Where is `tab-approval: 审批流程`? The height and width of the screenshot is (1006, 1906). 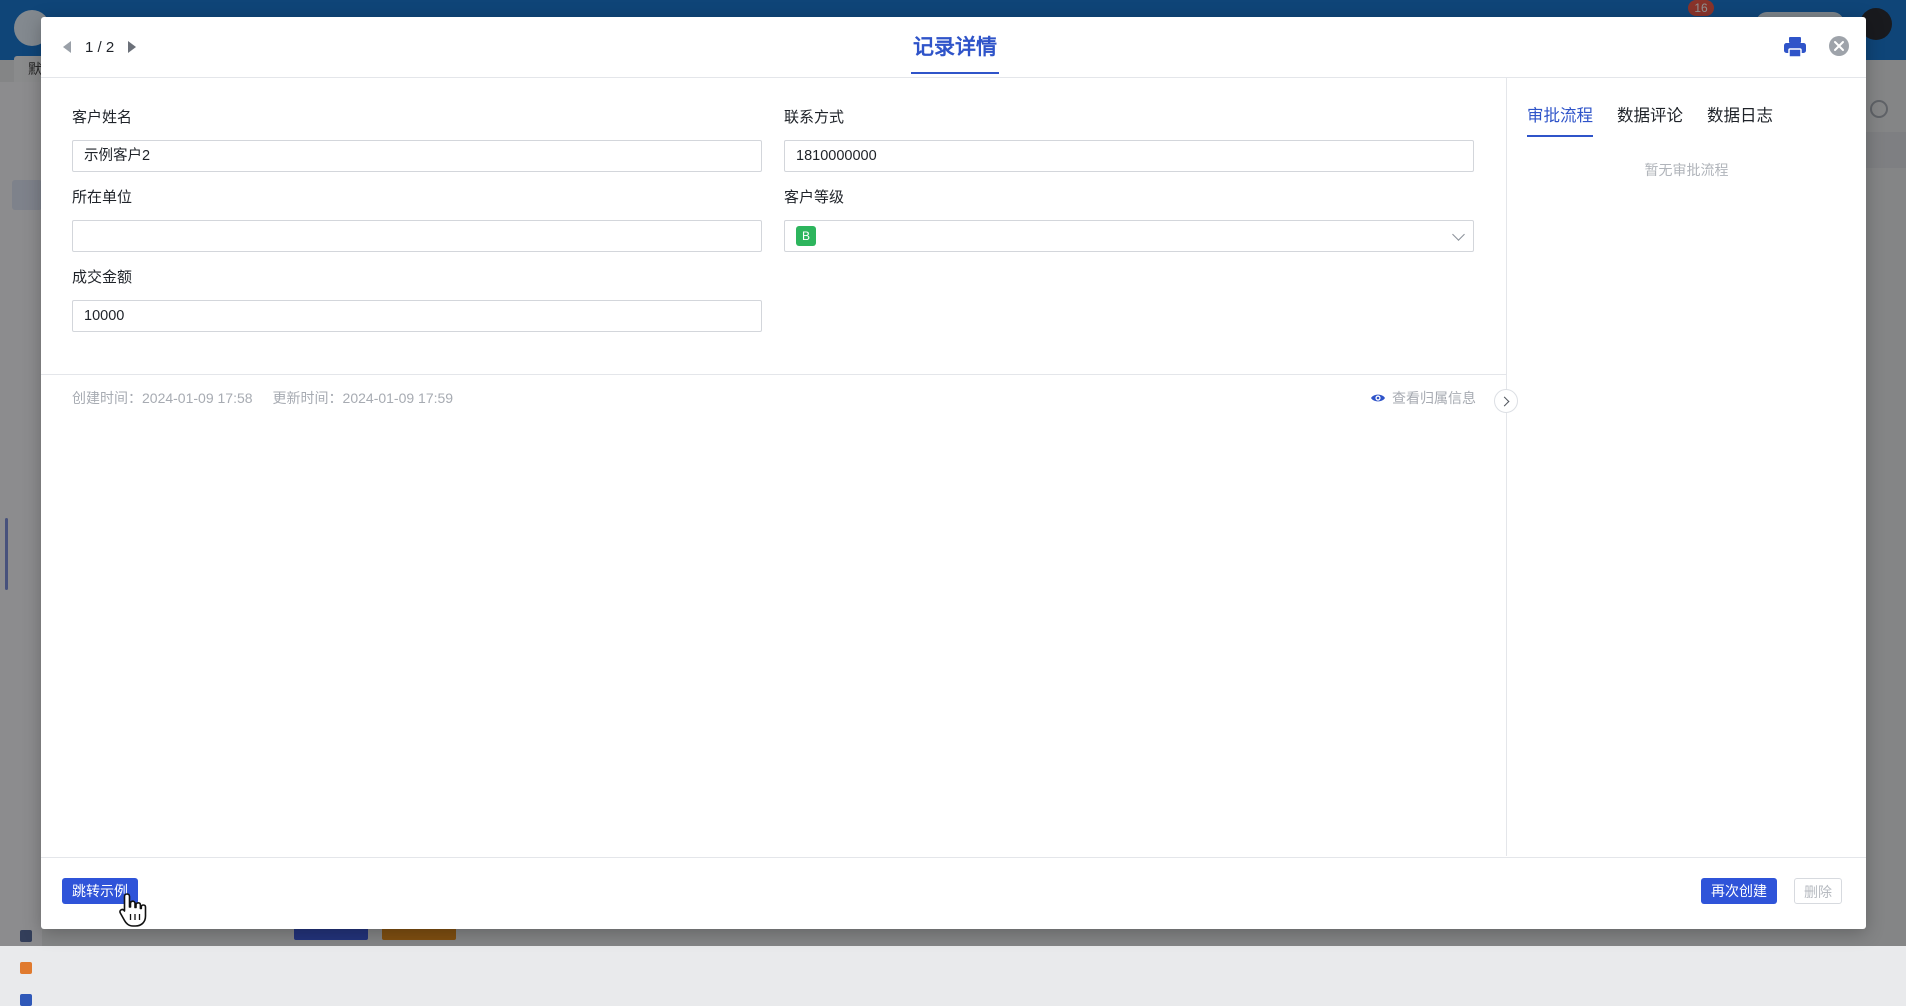 tab-approval: 审批流程 is located at coordinates (1560, 119).